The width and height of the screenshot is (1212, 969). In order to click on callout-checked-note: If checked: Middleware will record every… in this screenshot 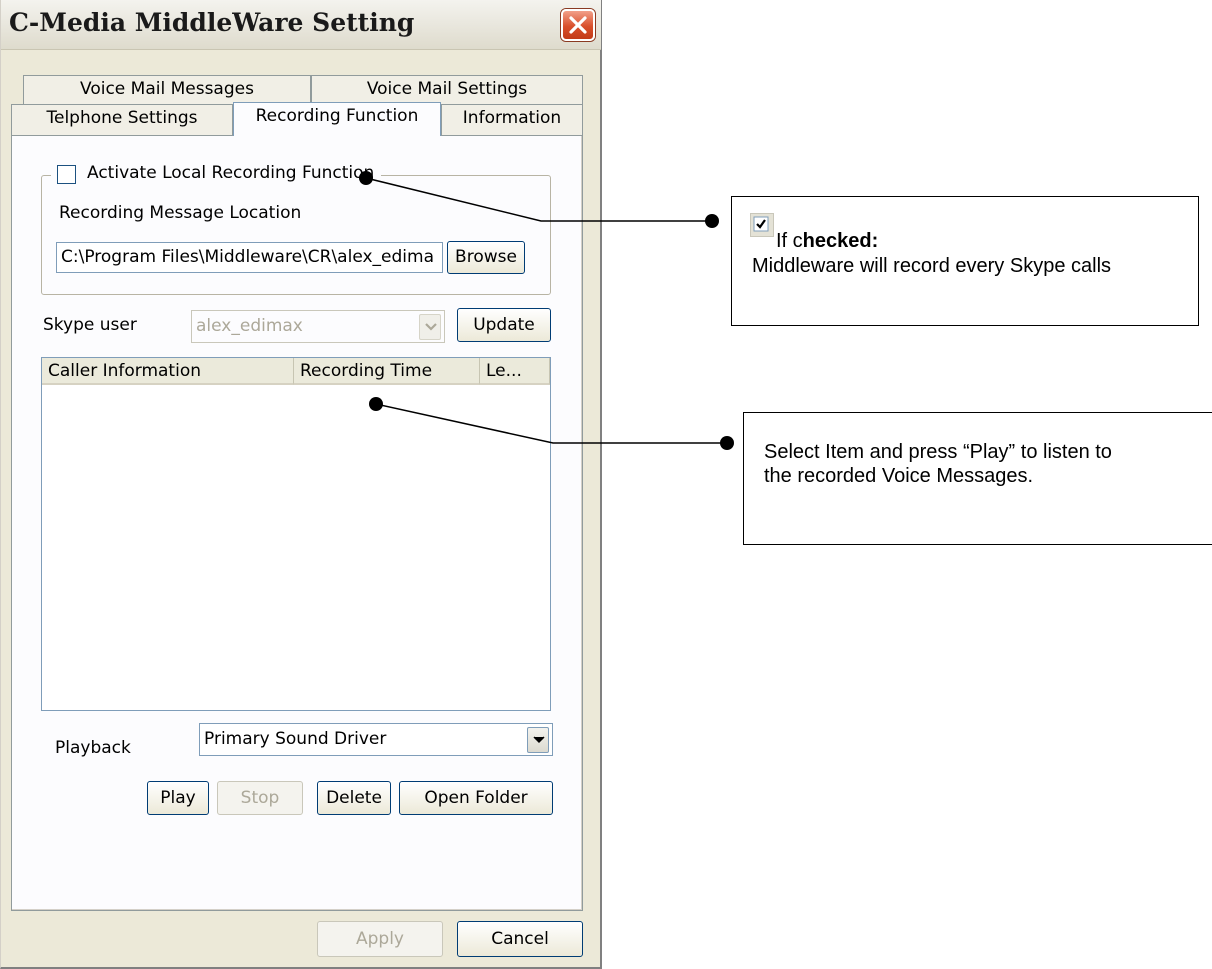, I will do `click(965, 261)`.